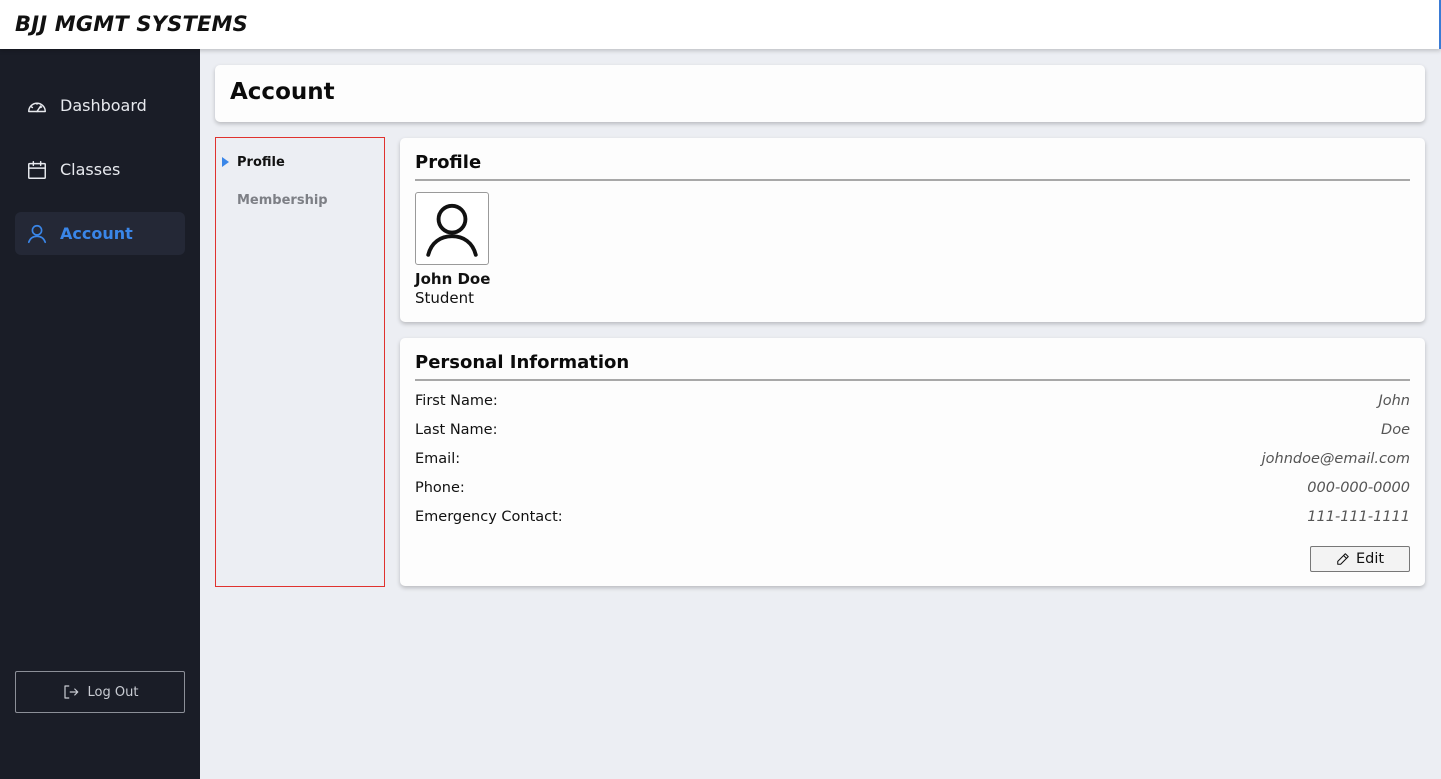 The image size is (1441, 779). What do you see at coordinates (456, 430) in the screenshot?
I see `info-label: Last Name:` at bounding box center [456, 430].